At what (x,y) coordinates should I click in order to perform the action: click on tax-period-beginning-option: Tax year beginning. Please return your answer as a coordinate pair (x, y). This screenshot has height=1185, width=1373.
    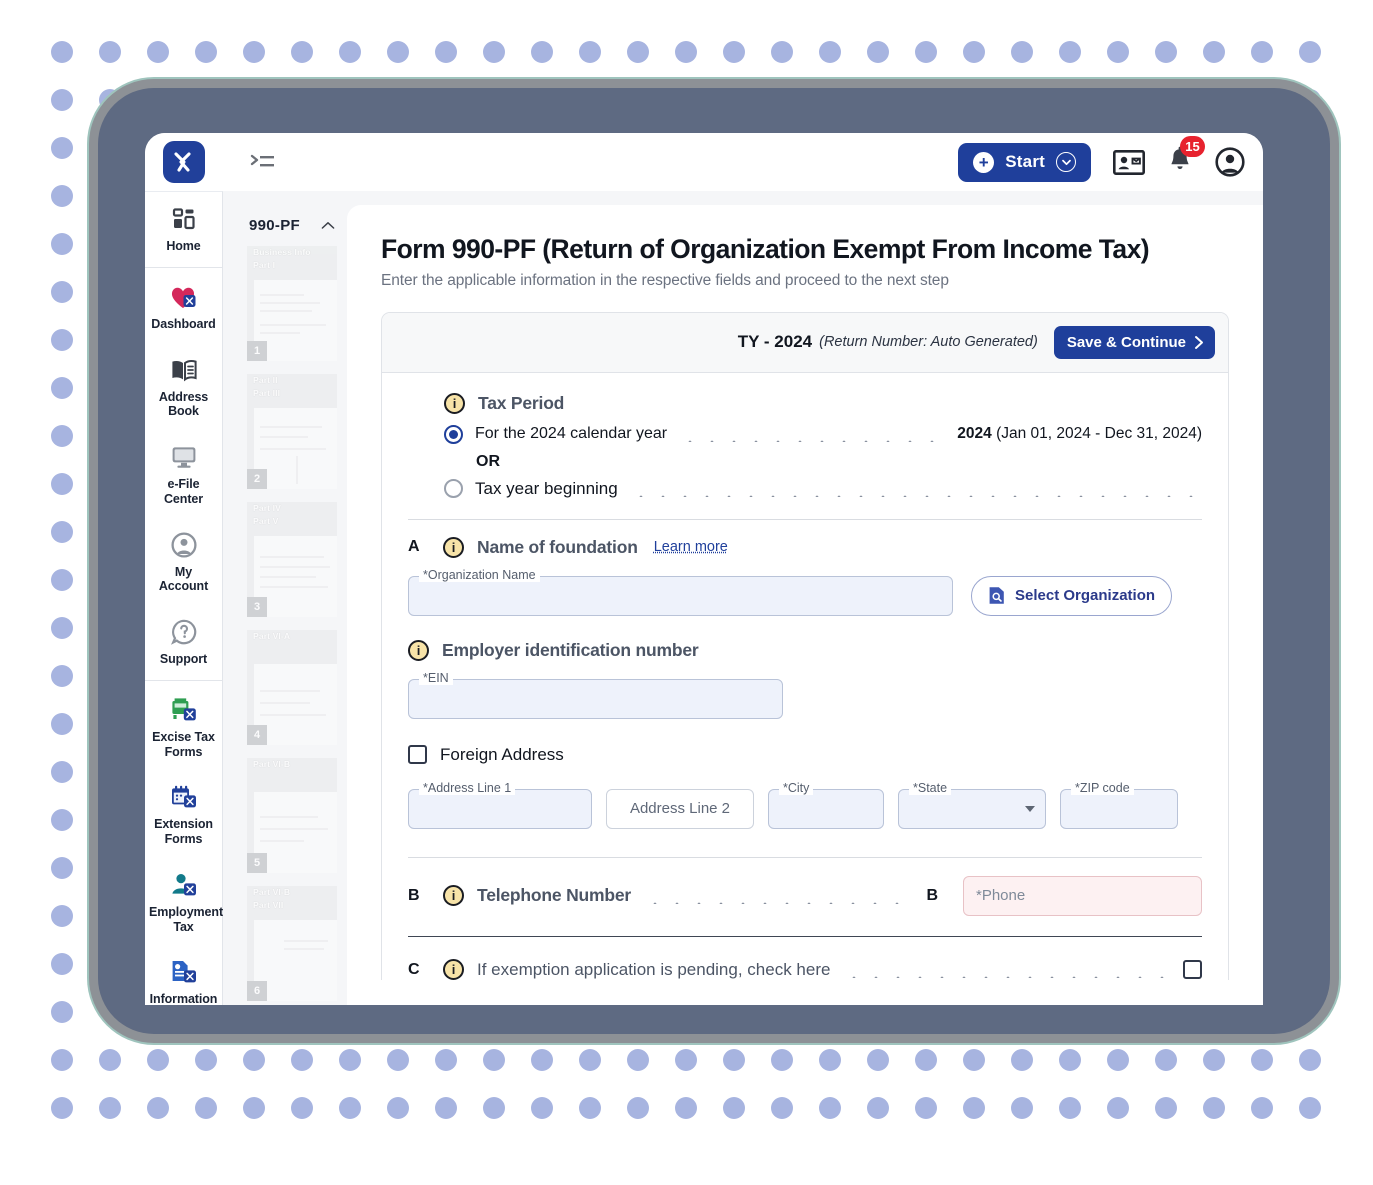
    Looking at the image, I should click on (805, 489).